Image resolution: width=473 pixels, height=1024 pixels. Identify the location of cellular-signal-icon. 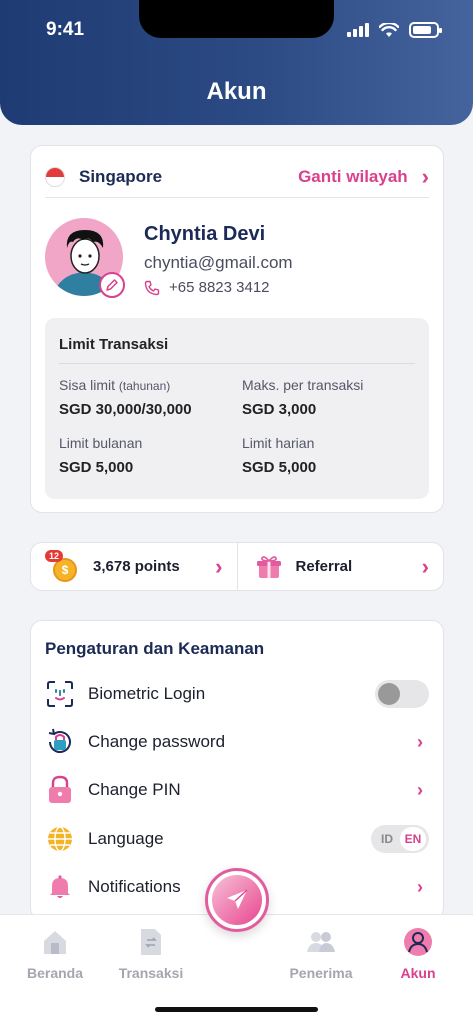
(358, 30).